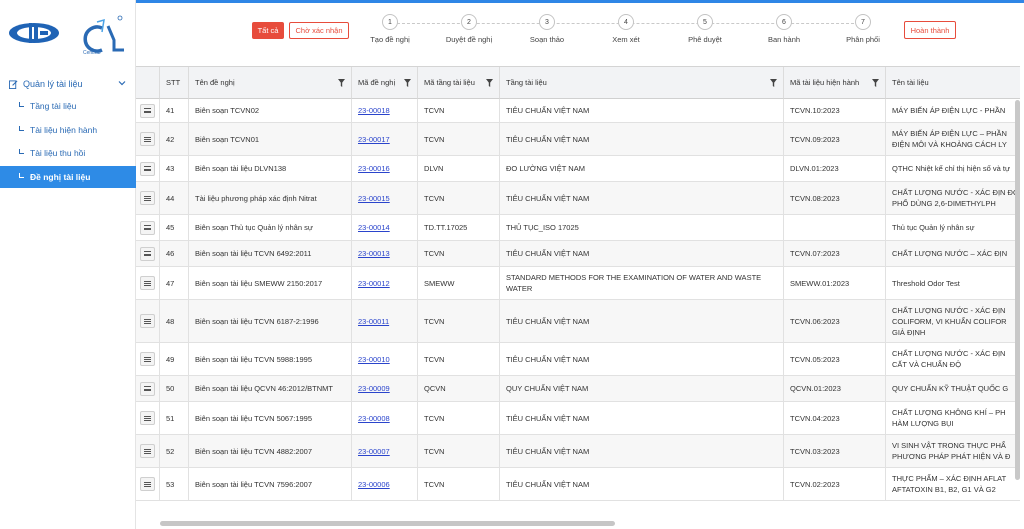 This screenshot has width=1024, height=529. Describe the element at coordinates (373, 321) in the screenshot. I see `cell-text: 23-00011` at that location.